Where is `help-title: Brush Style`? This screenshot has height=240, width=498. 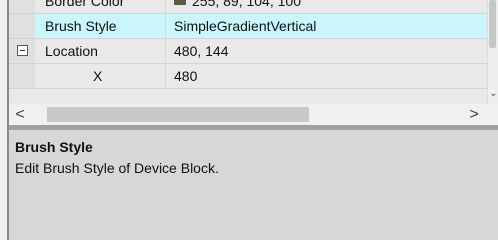 help-title: Brush Style is located at coordinates (54, 147).